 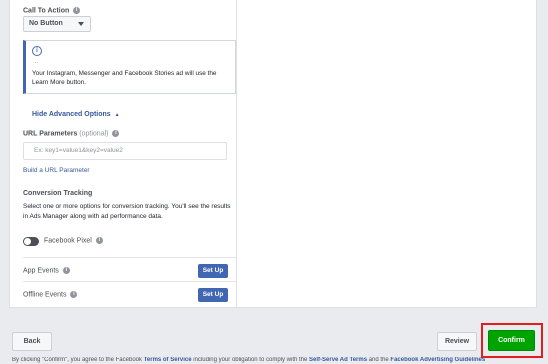 What do you see at coordinates (213, 271) in the screenshot?
I see `app-events-setup-button: Set Up` at bounding box center [213, 271].